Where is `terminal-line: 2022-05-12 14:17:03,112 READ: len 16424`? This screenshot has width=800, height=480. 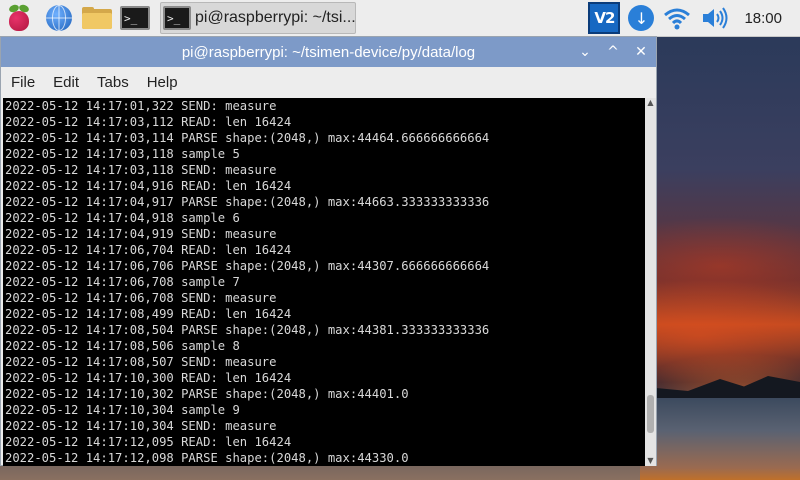 terminal-line: 2022-05-12 14:17:03,112 READ: len 16424 is located at coordinates (148, 122).